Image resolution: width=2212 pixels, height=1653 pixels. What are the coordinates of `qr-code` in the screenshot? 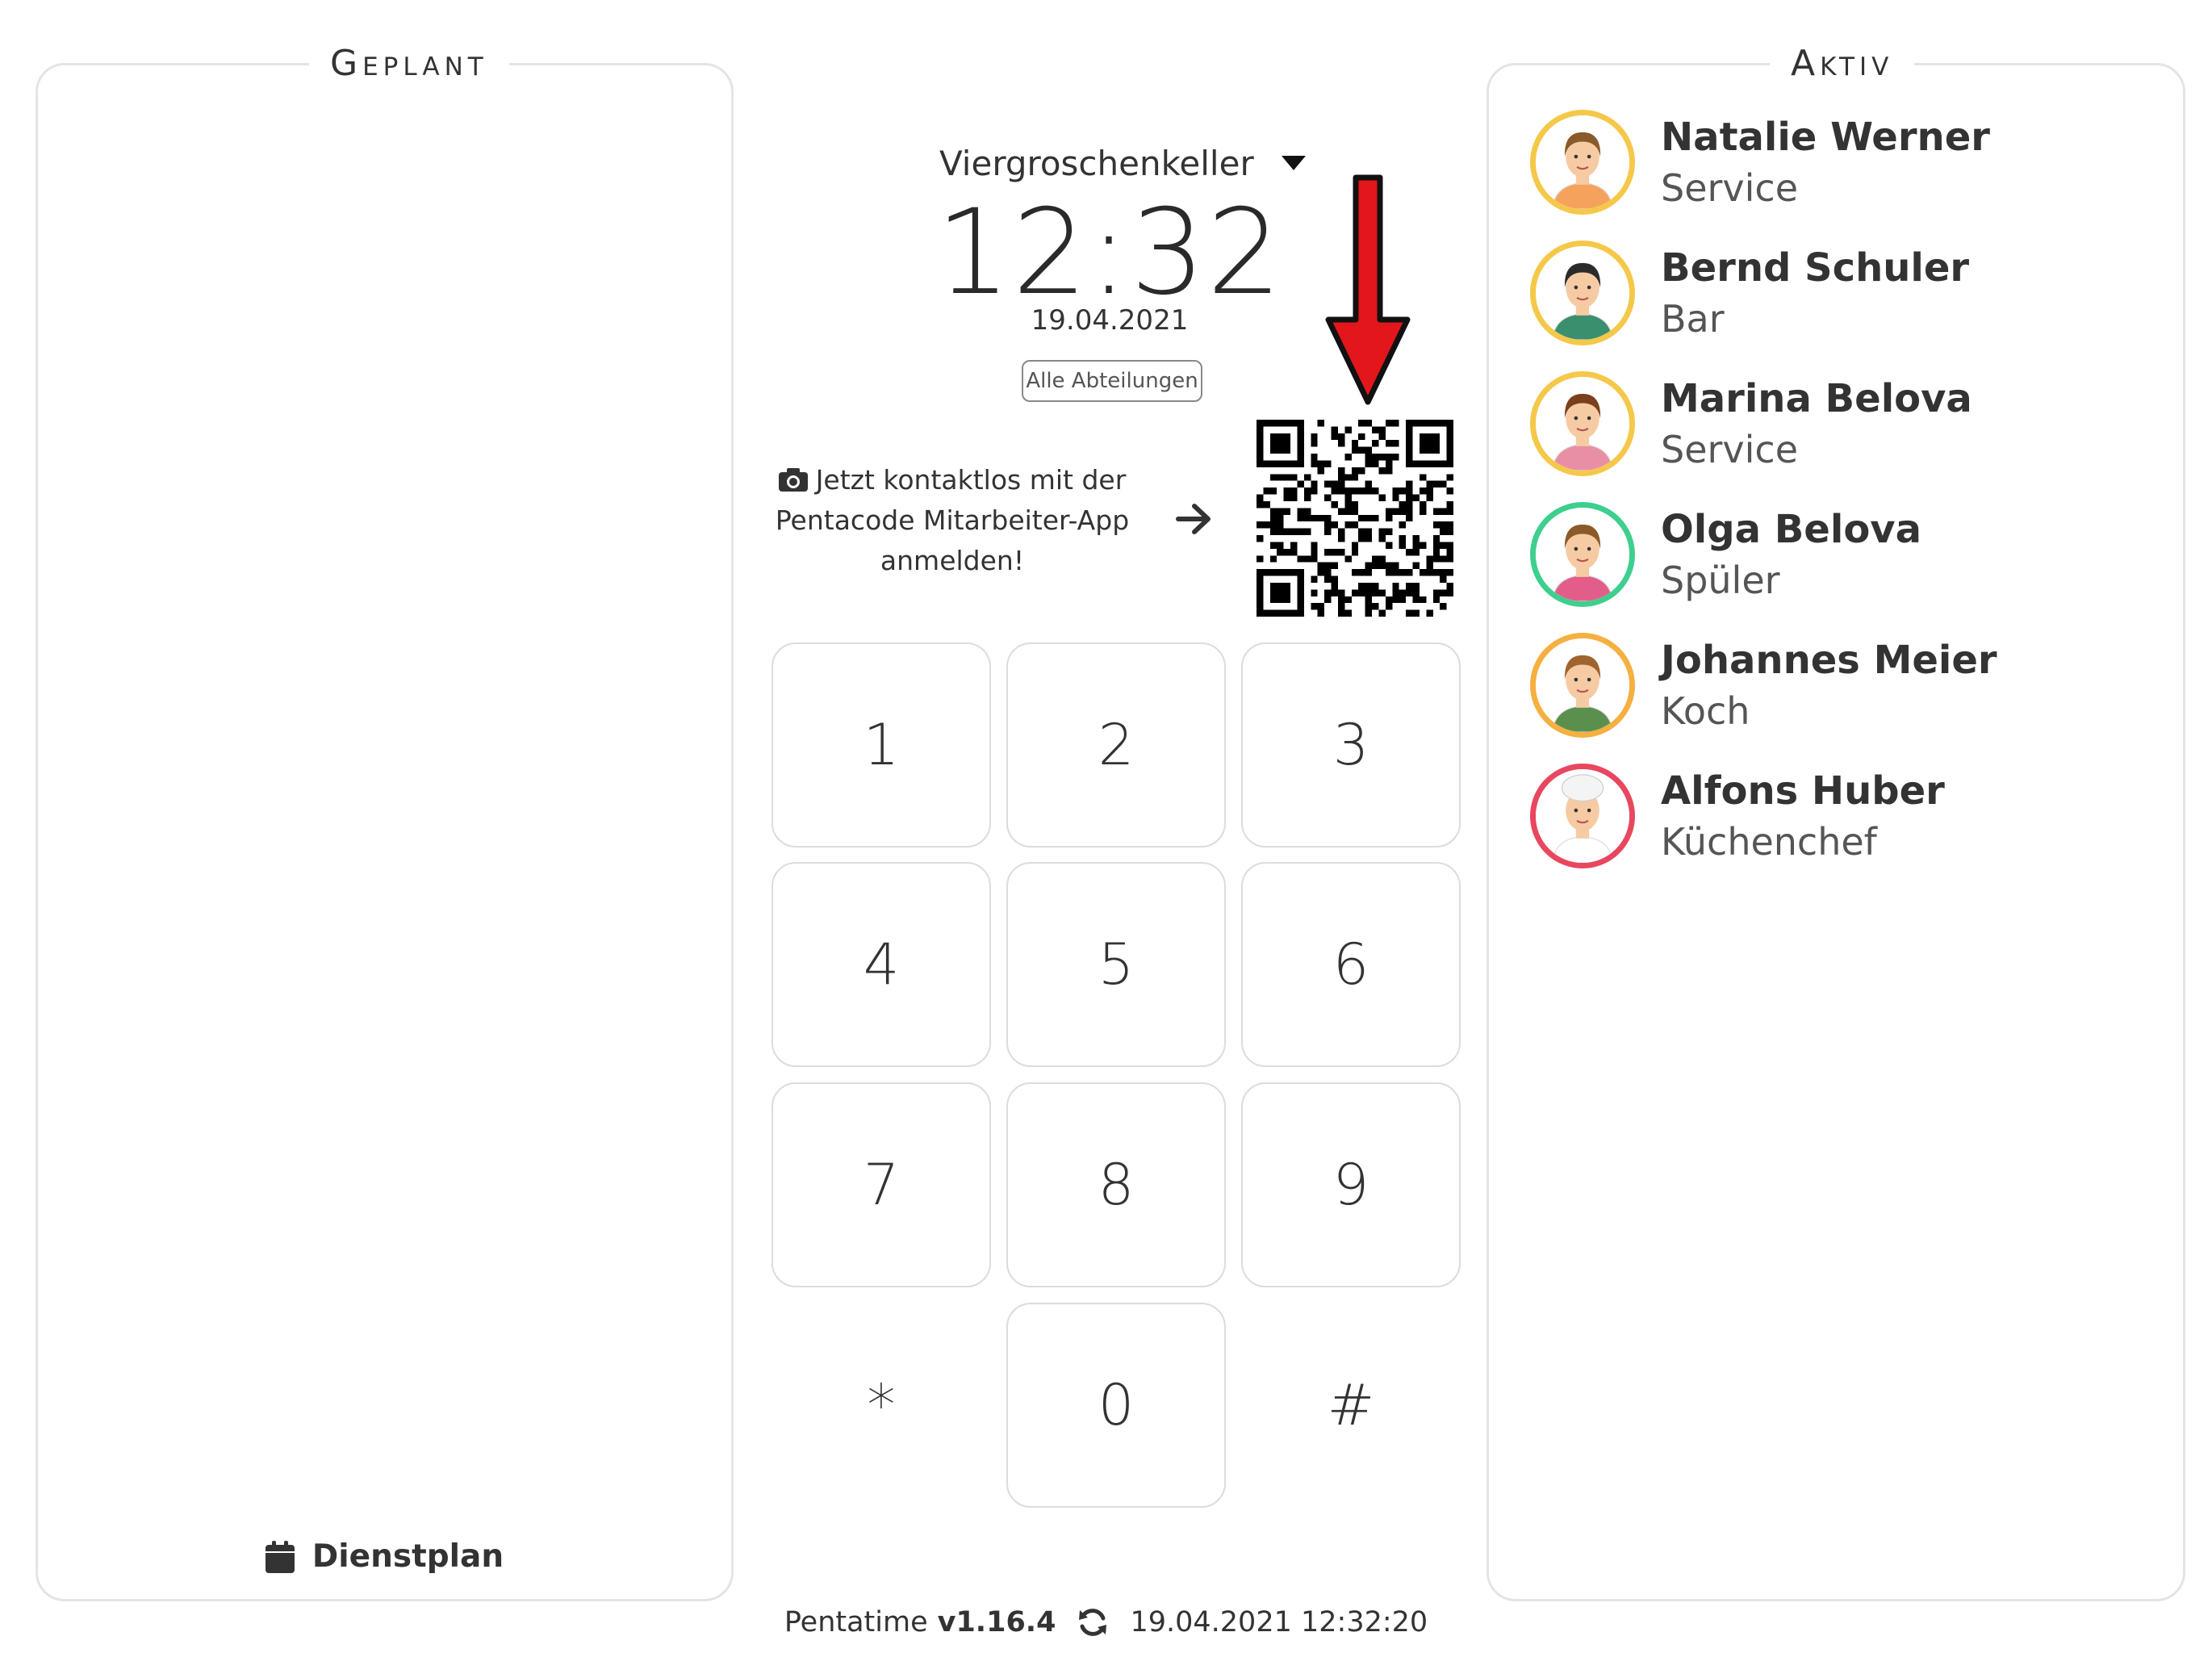 It's located at (1355, 518).